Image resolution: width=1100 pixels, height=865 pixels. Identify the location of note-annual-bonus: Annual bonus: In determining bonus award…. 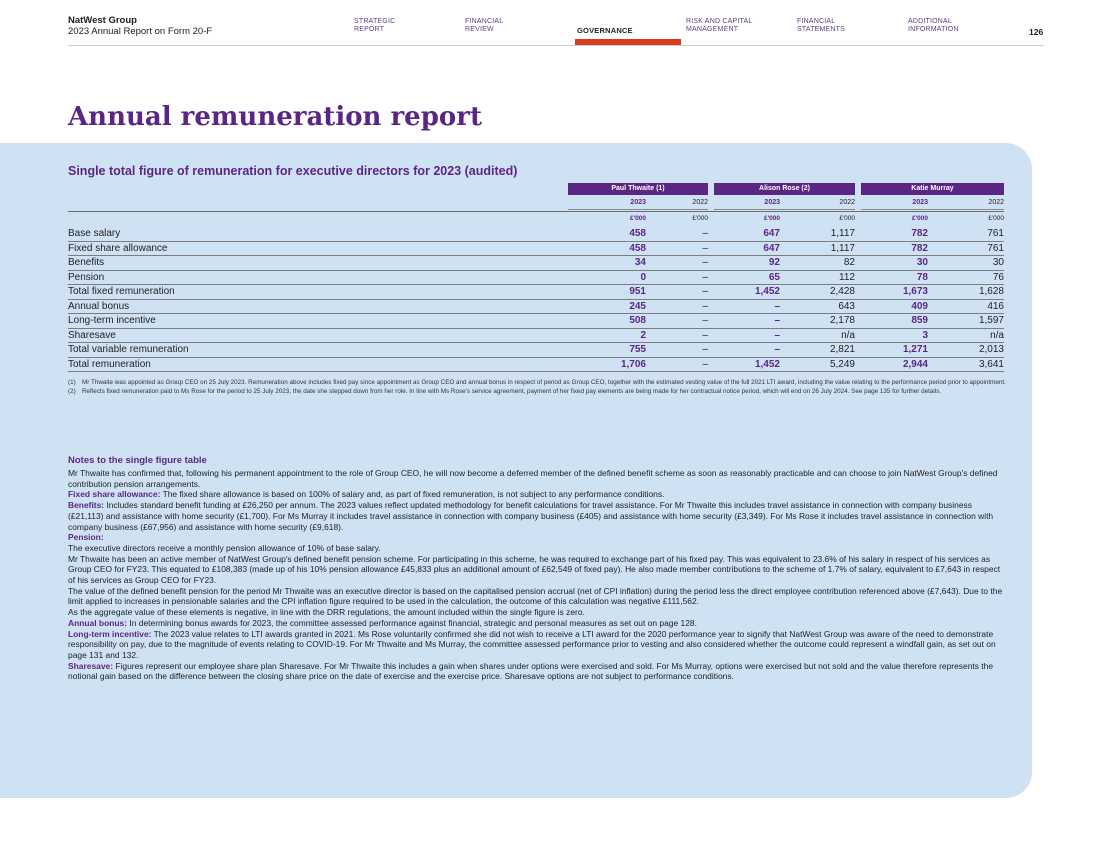
(538, 623).